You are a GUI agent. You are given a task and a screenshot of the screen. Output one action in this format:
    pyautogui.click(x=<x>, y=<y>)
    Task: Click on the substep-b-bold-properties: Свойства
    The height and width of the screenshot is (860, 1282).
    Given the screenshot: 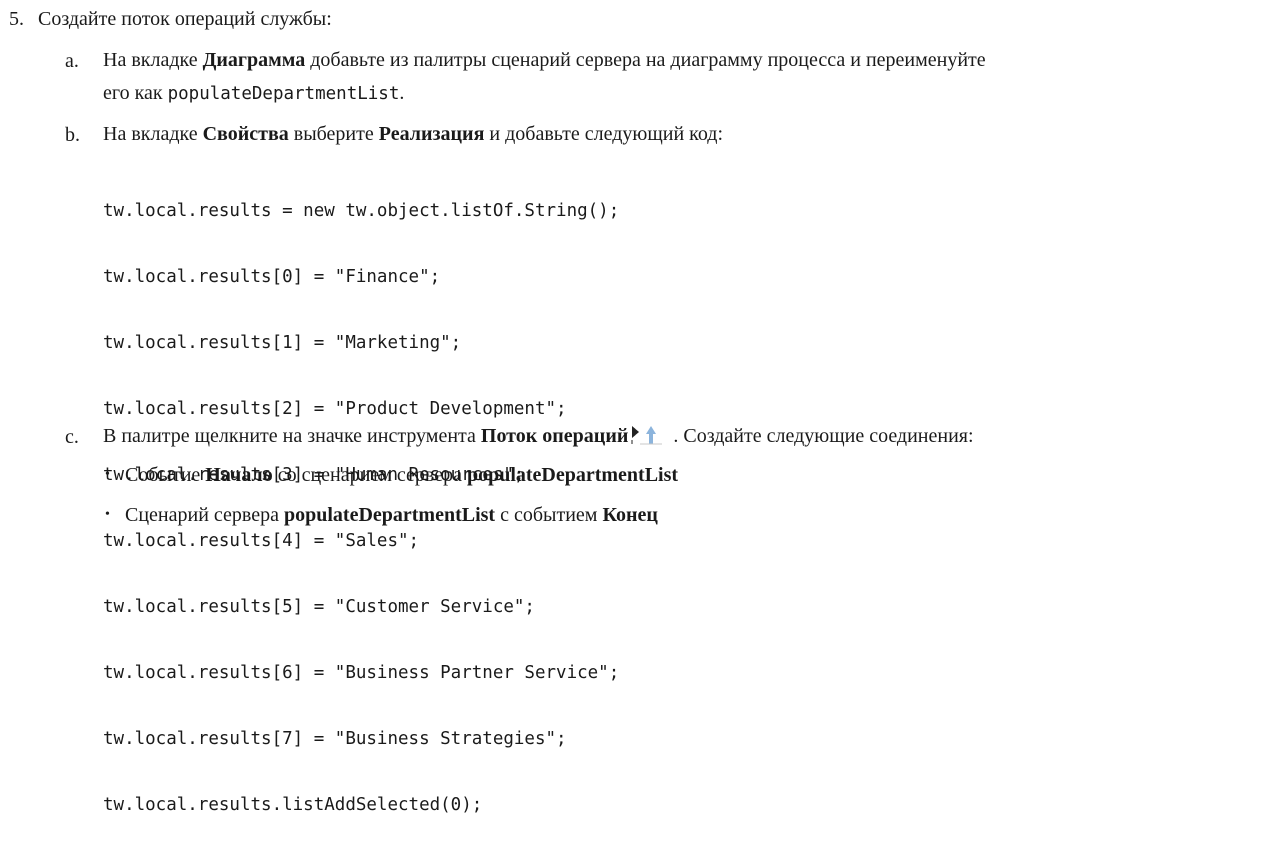 What is the action you would take?
    pyautogui.click(x=245, y=134)
    